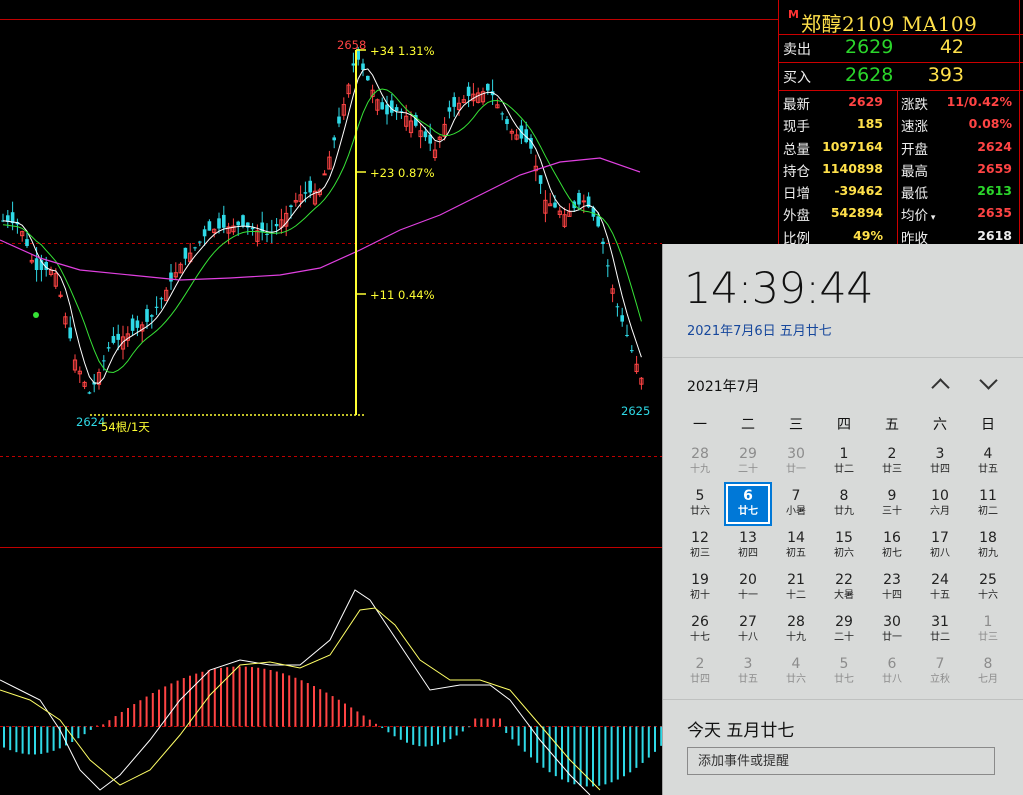 This screenshot has width=1023, height=795. I want to click on calendar-day: 24 十五, so click(940, 588).